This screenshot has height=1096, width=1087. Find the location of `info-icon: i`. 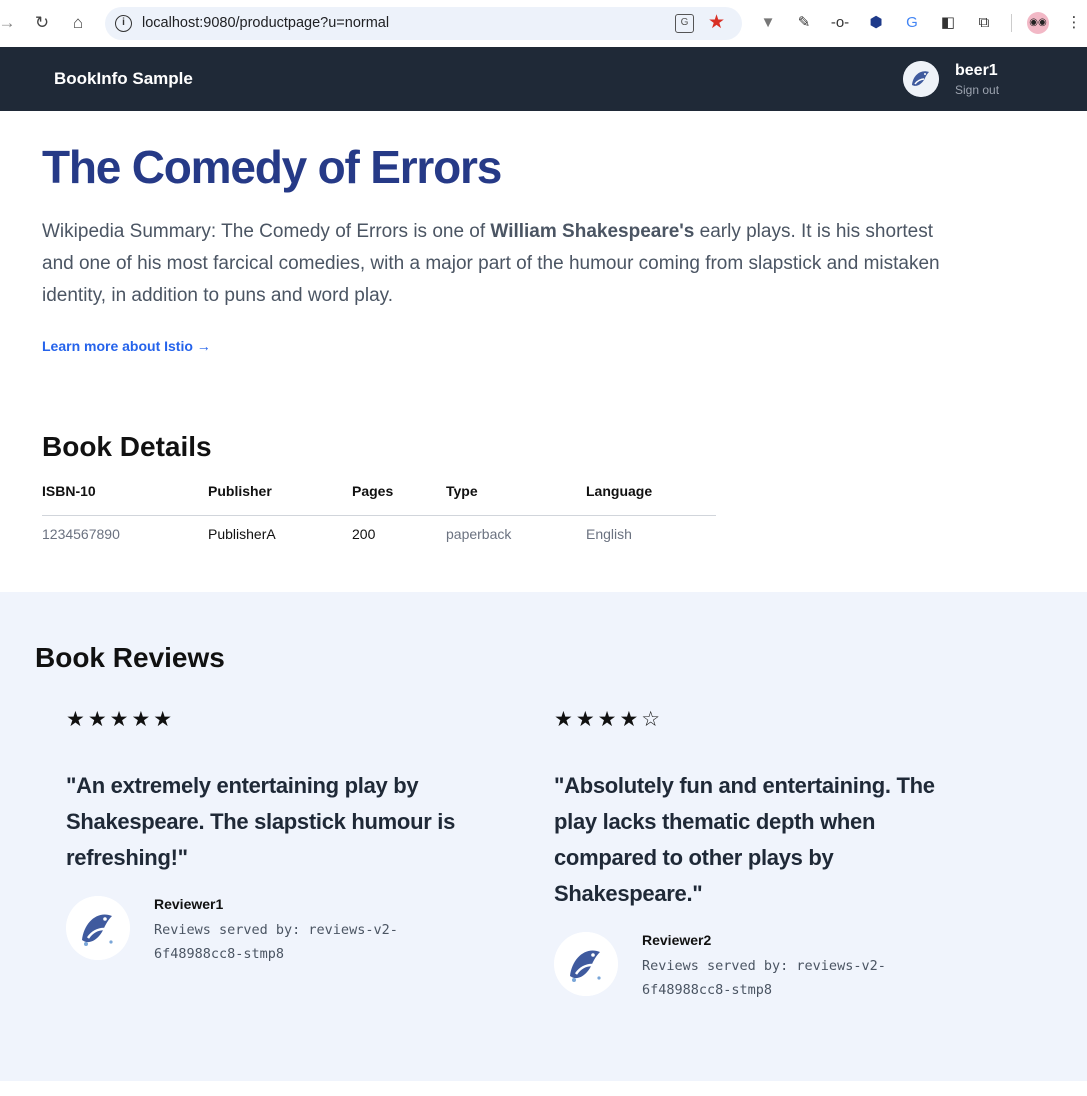

info-icon: i is located at coordinates (123, 23).